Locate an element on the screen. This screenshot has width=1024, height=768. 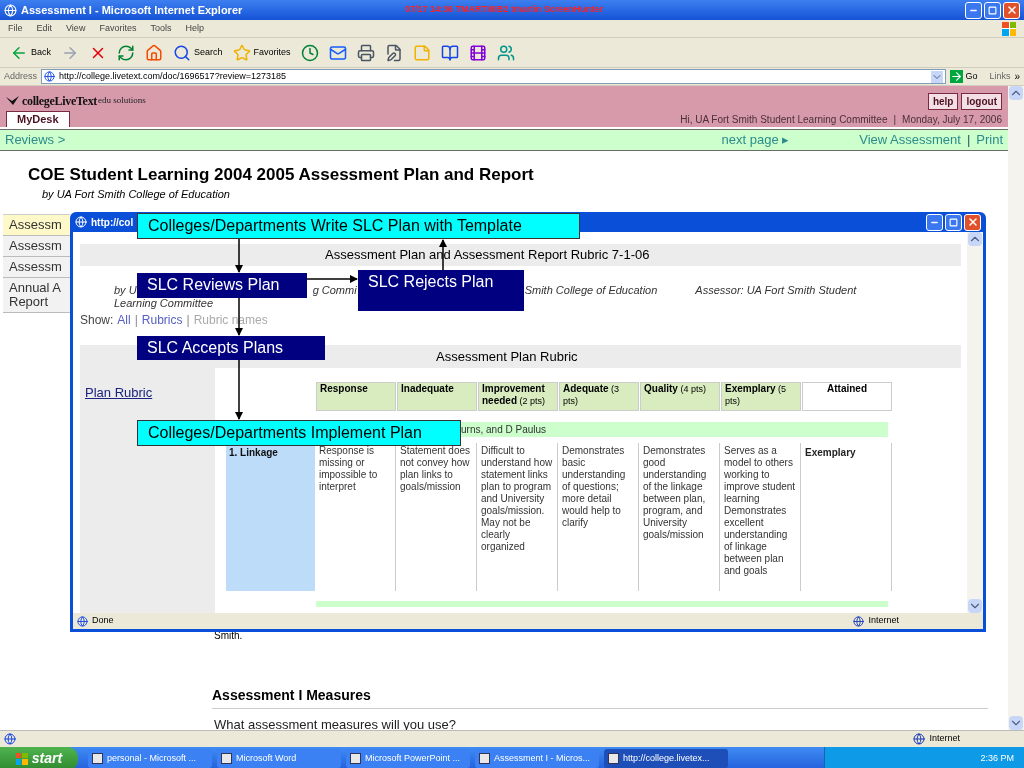
menu-item: Favorites is located at coordinates (118, 28).